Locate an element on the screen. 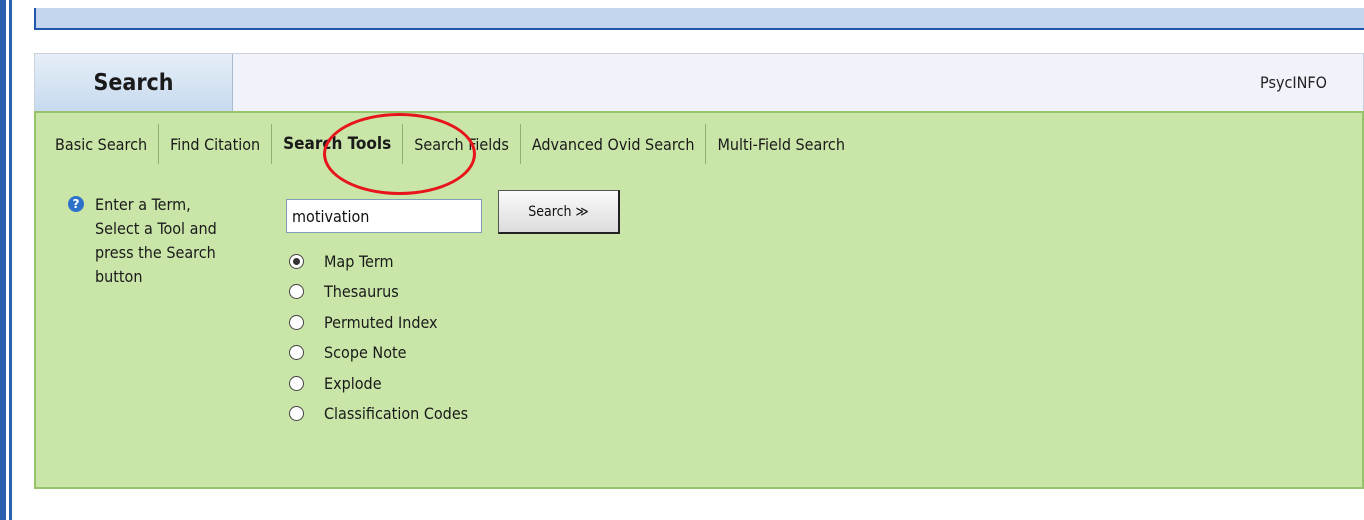 This screenshot has height=520, width=1364. database-name: PsycINFO is located at coordinates (1293, 82).